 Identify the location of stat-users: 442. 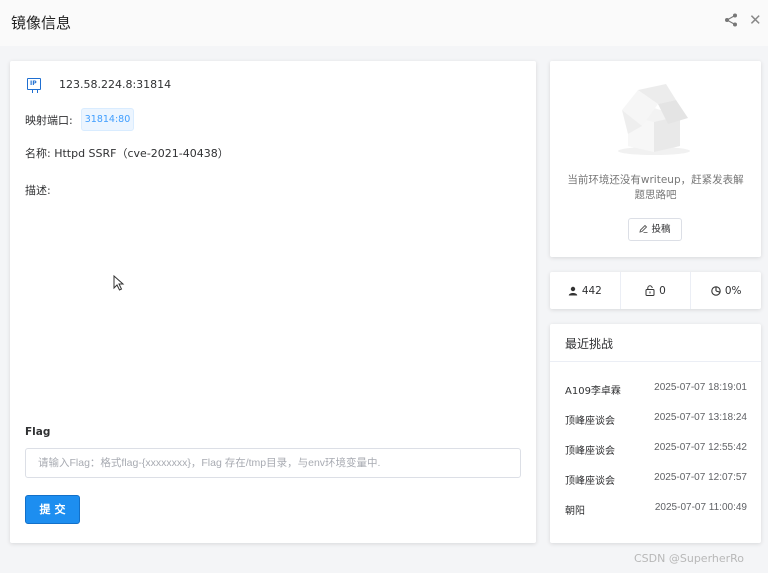
(585, 290).